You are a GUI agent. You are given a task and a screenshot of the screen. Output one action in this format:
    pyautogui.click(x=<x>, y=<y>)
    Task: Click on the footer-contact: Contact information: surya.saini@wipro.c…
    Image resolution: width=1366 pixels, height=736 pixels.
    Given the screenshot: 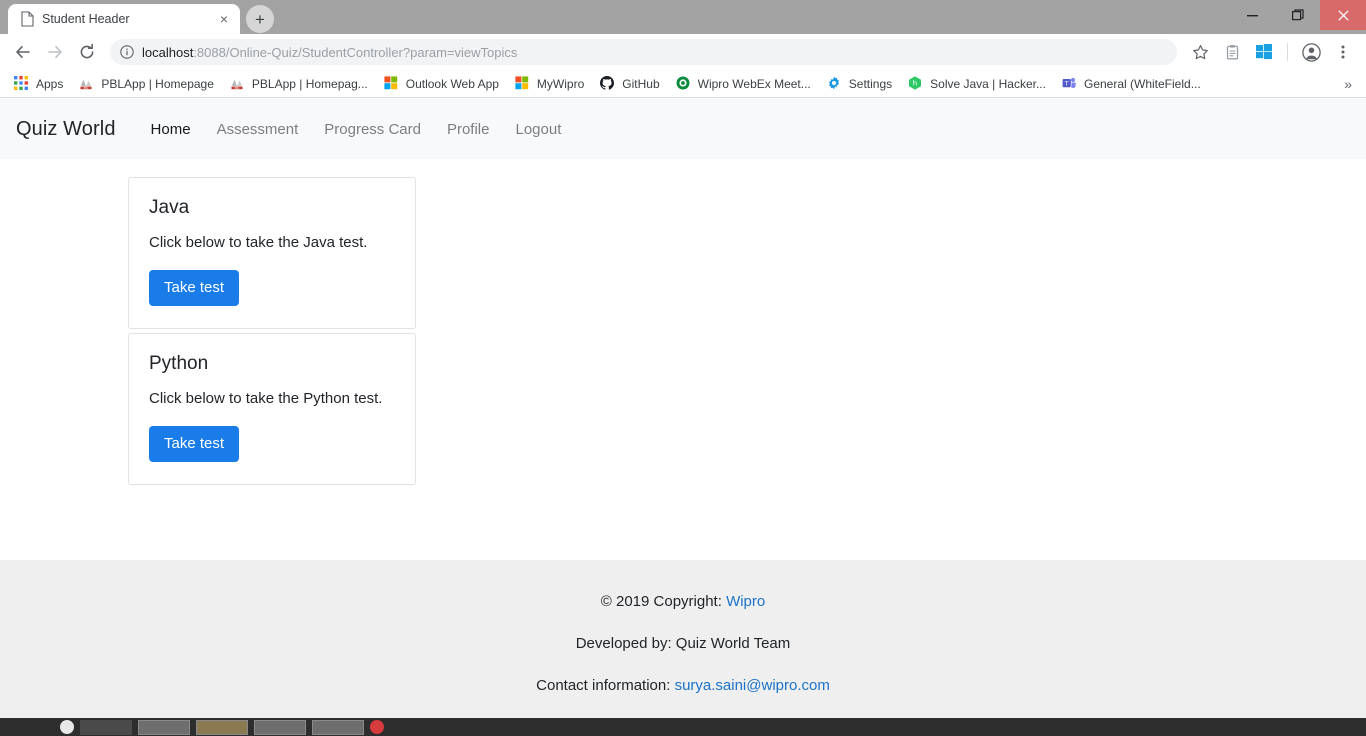 What is the action you would take?
    pyautogui.click(x=683, y=685)
    